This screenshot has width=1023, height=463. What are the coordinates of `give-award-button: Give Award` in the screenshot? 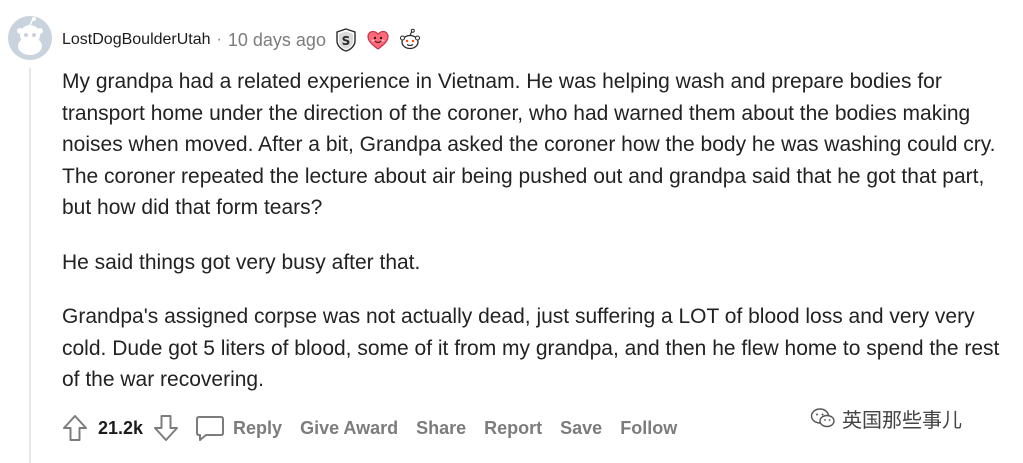 It's located at (349, 428).